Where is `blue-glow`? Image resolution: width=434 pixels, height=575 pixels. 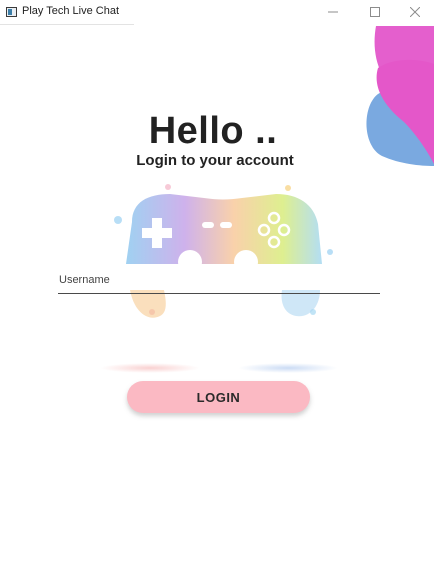
blue-glow is located at coordinates (288, 368).